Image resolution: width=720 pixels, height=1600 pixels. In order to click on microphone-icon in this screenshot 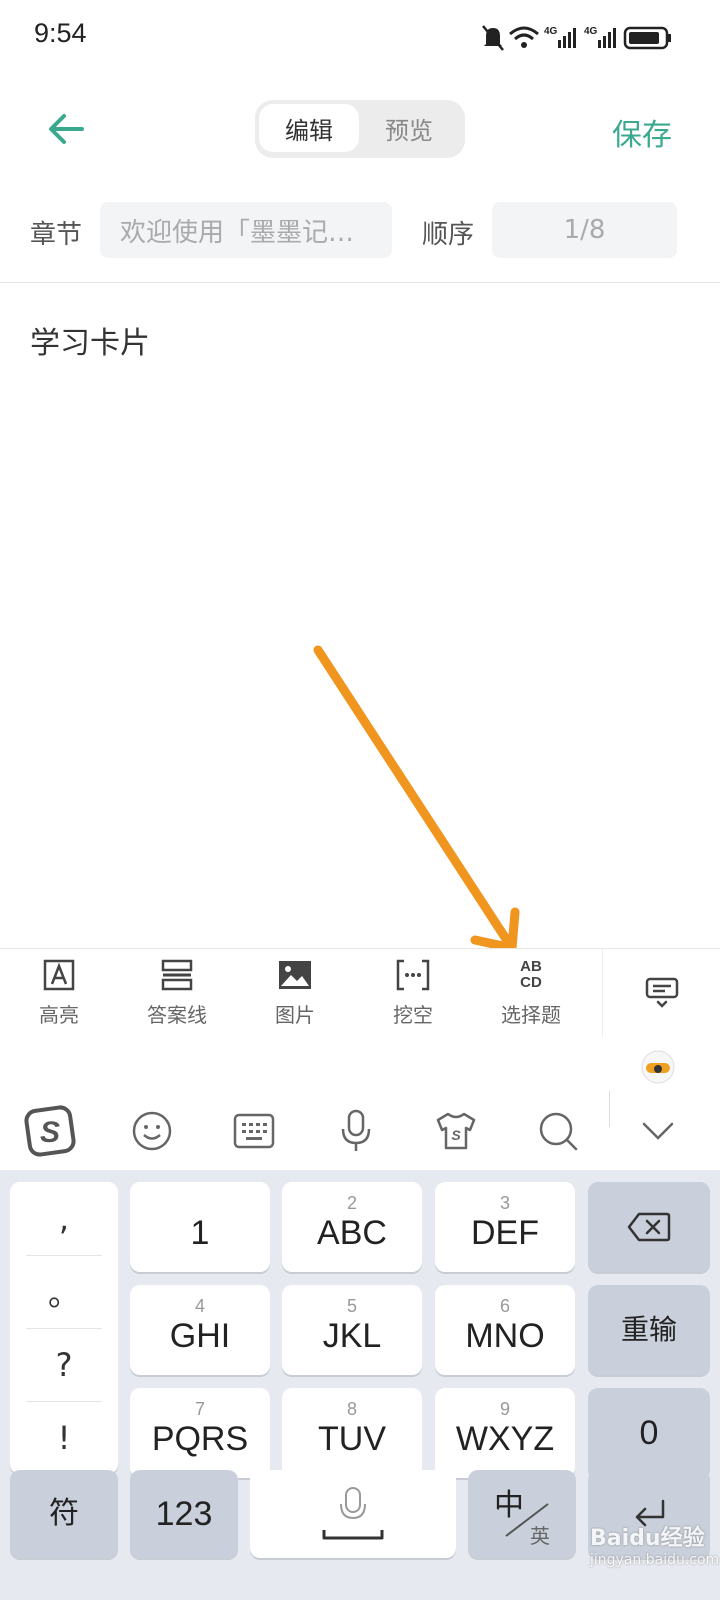, I will do `click(356, 1131)`.